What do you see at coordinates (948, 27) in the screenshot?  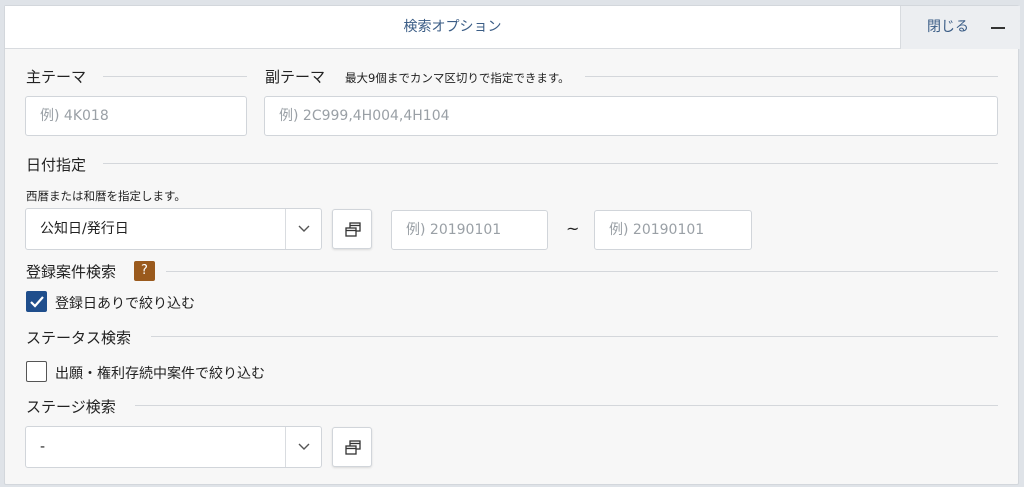 I see `close-label: 閉じる` at bounding box center [948, 27].